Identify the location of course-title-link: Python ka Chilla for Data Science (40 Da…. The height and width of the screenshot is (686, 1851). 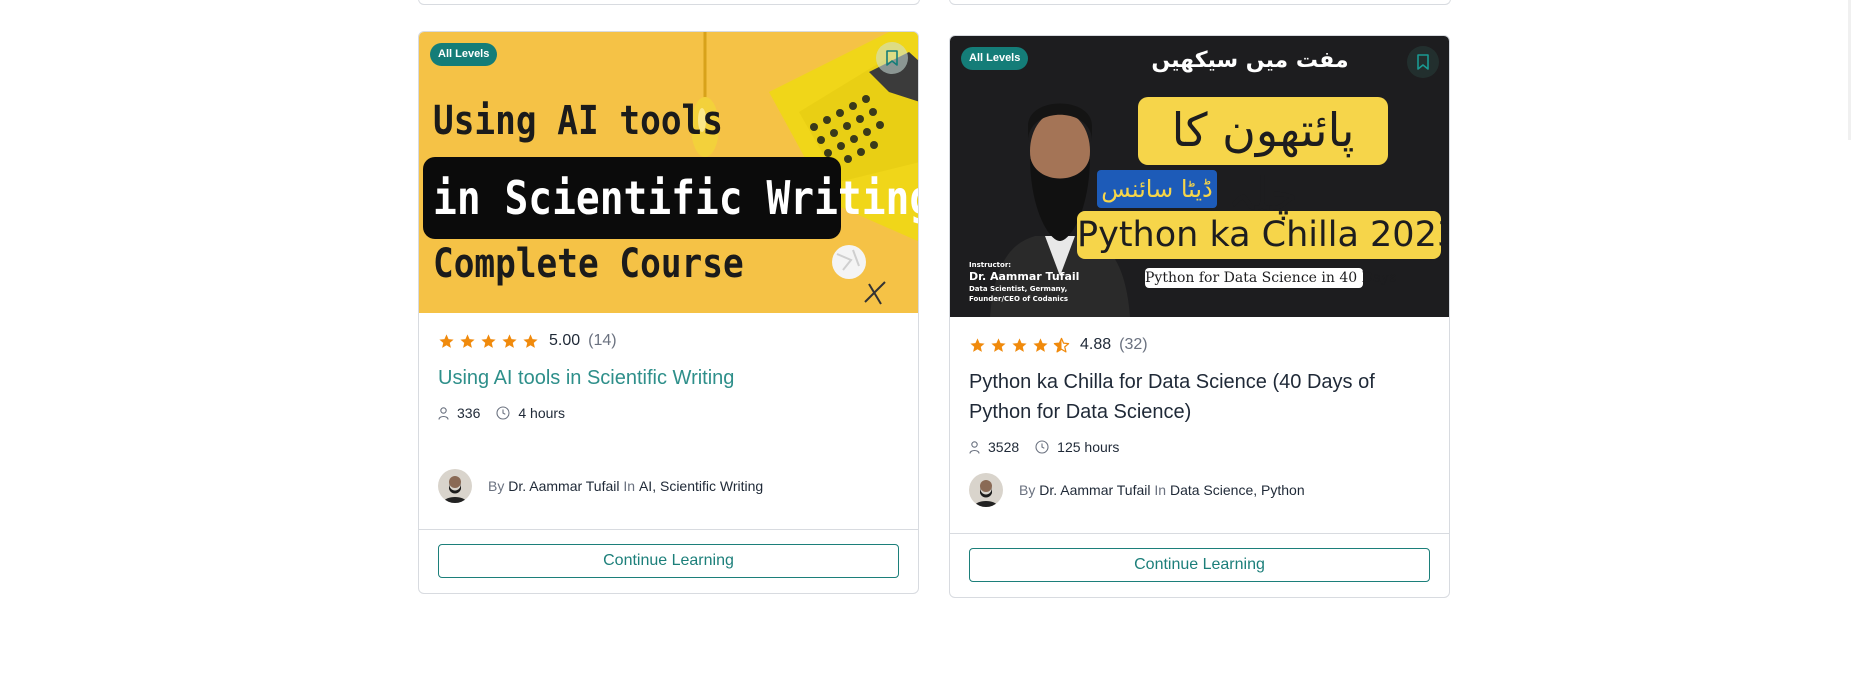
(1199, 397).